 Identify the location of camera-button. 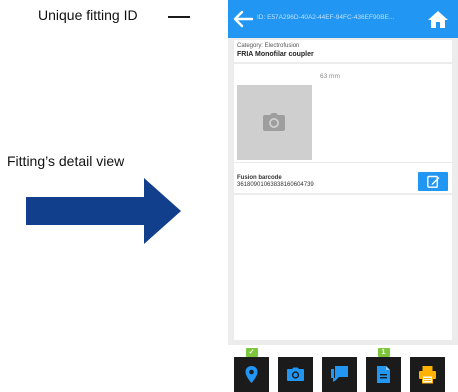
(295, 374).